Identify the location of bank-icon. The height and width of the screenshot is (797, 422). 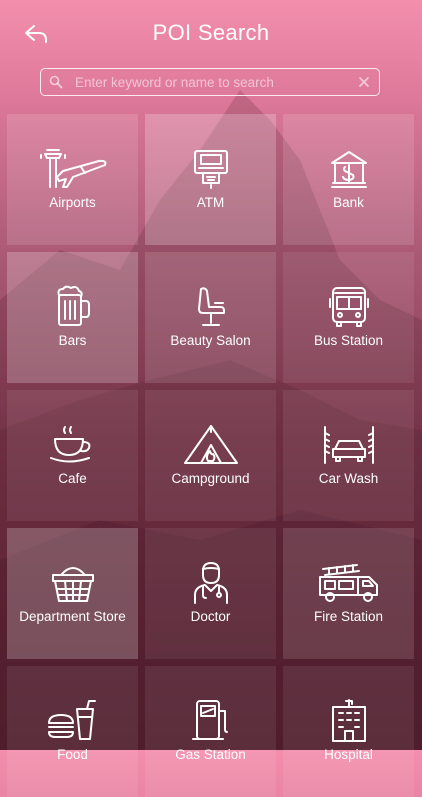
(348, 169).